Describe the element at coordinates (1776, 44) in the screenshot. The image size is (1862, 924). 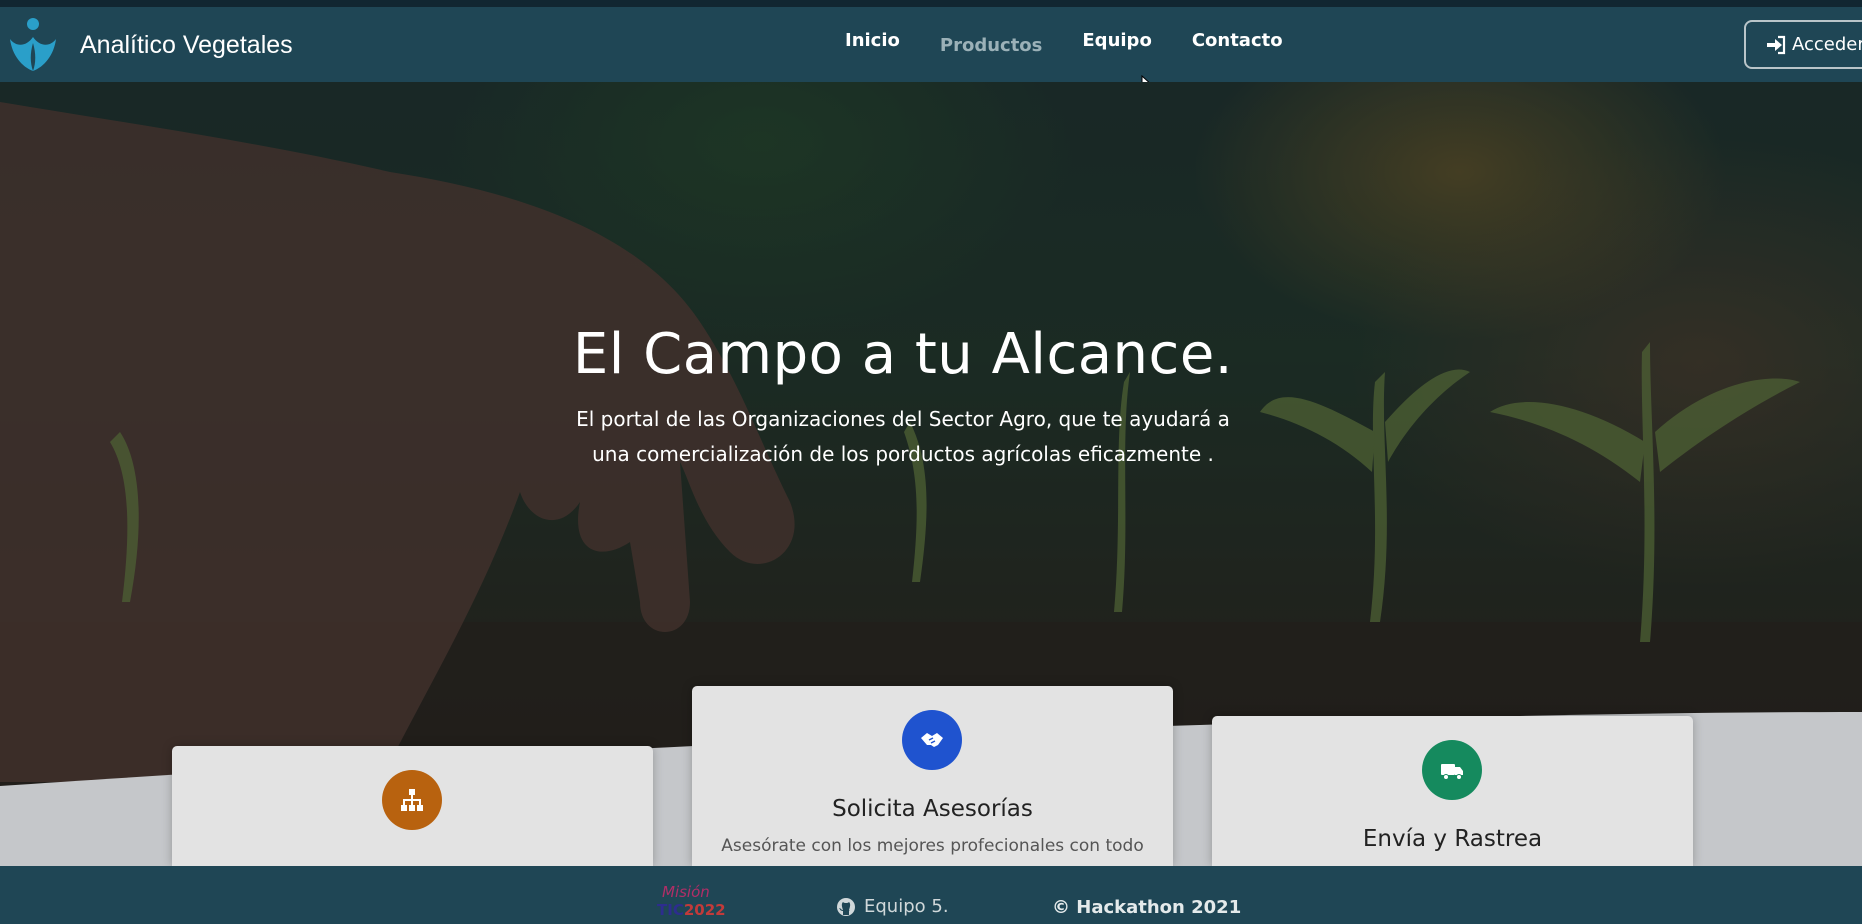
I see `sign-in-icon` at that location.